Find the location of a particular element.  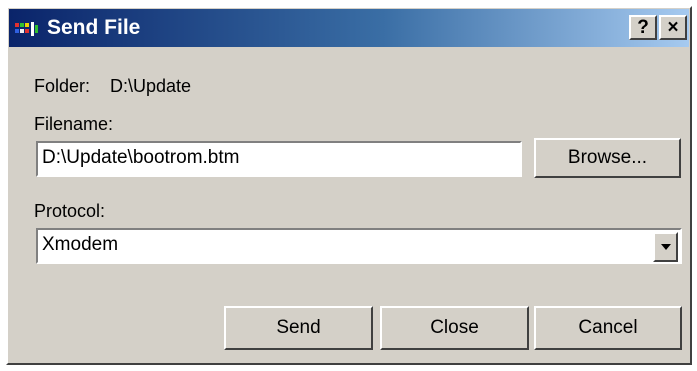

filename-value: D:\Update\bootrom.btm is located at coordinates (141, 157).